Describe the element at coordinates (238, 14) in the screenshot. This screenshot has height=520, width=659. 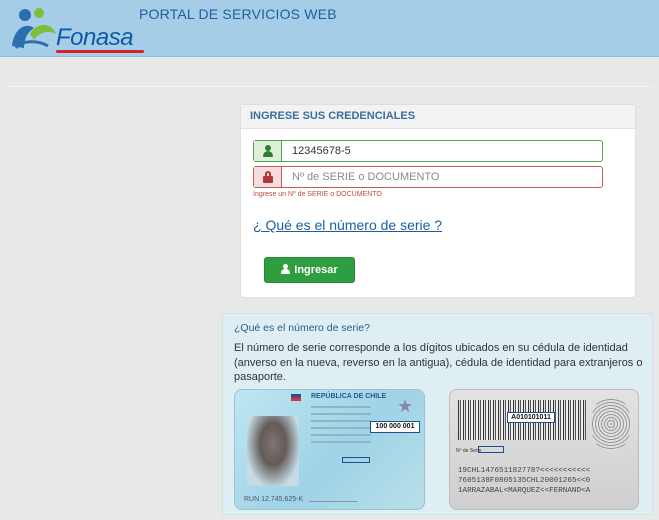
I see `portal-title: PORTAL DE SERVICIOS WEB` at that location.